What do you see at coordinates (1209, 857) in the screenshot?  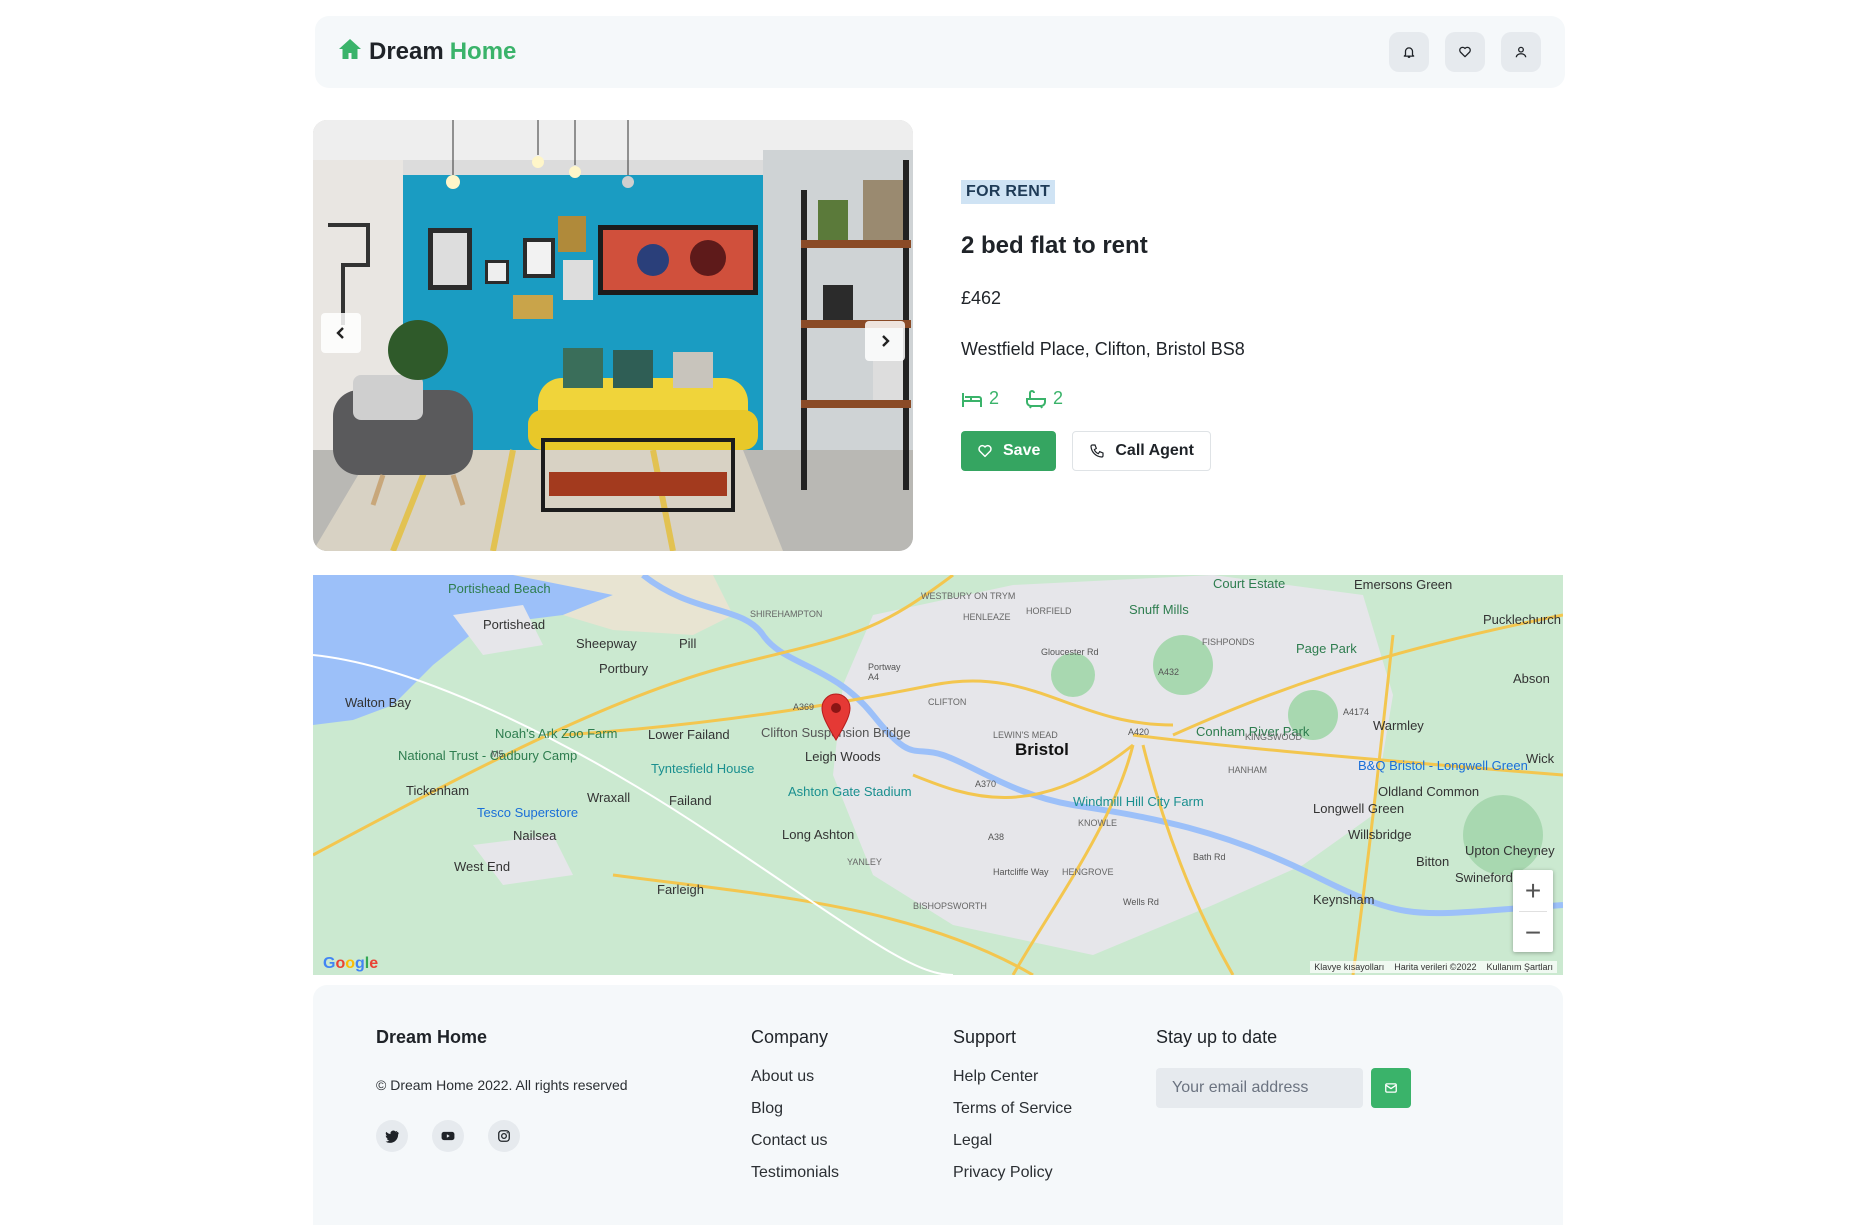 I see `map-place-label: Bath Rd` at bounding box center [1209, 857].